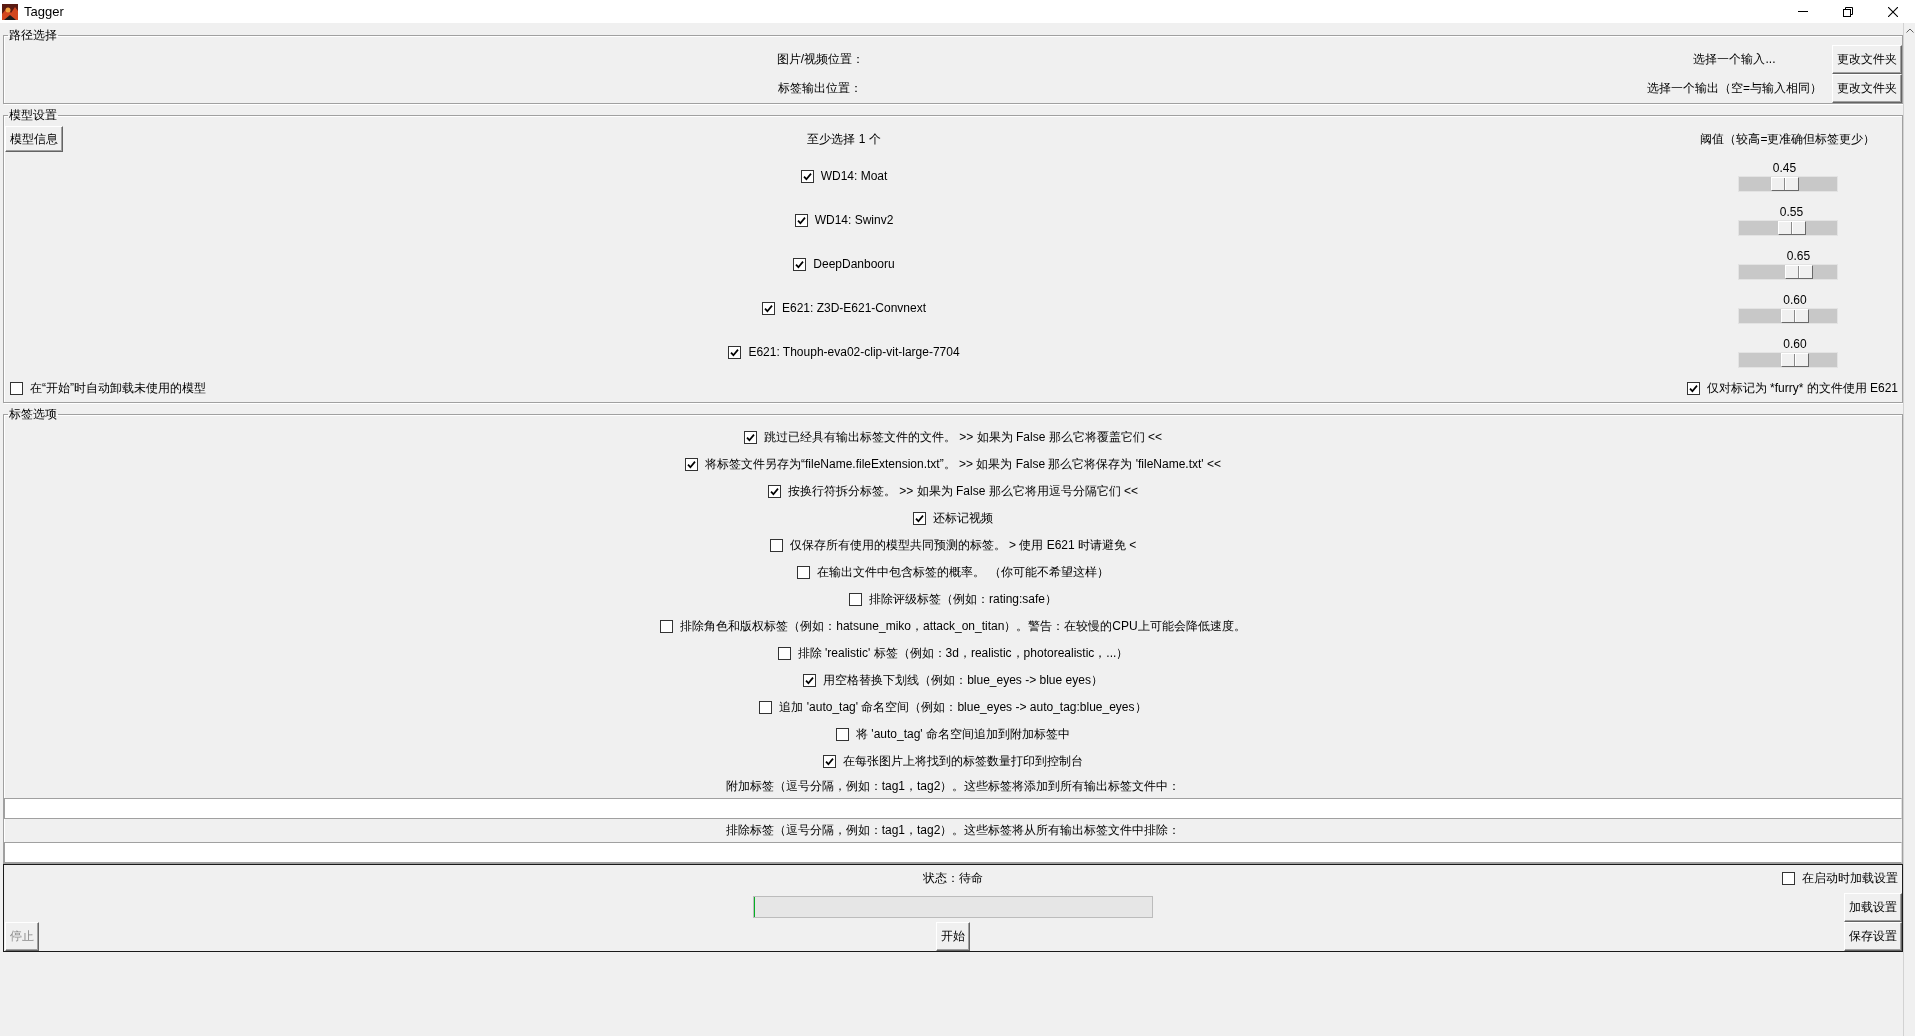 The height and width of the screenshot is (1036, 1915). Describe the element at coordinates (1798, 256) in the screenshot. I see `slider-value: 0.65` at that location.